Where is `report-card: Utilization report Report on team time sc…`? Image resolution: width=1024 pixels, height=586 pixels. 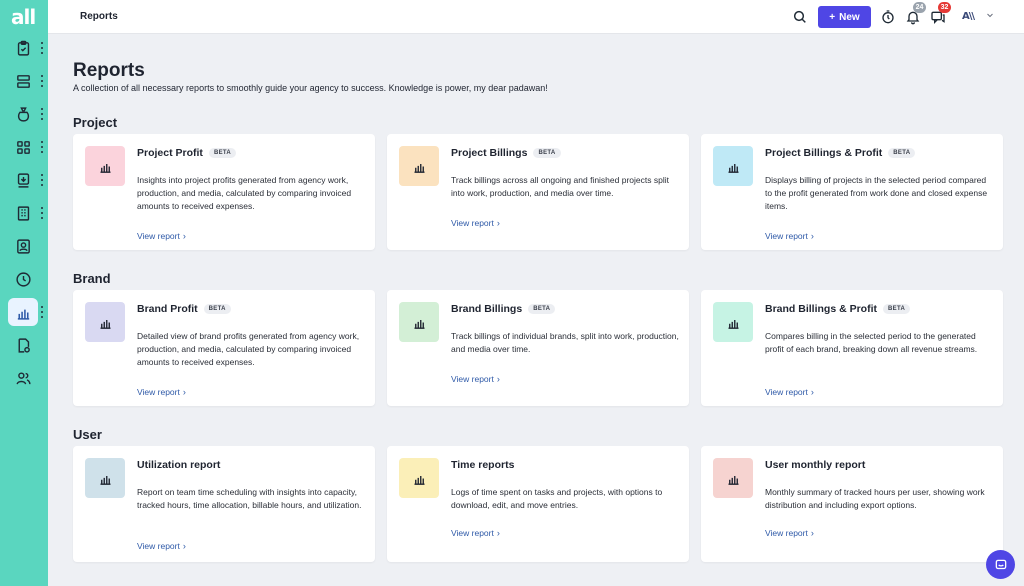 report-card: Utilization report Report on team time sc… is located at coordinates (224, 504).